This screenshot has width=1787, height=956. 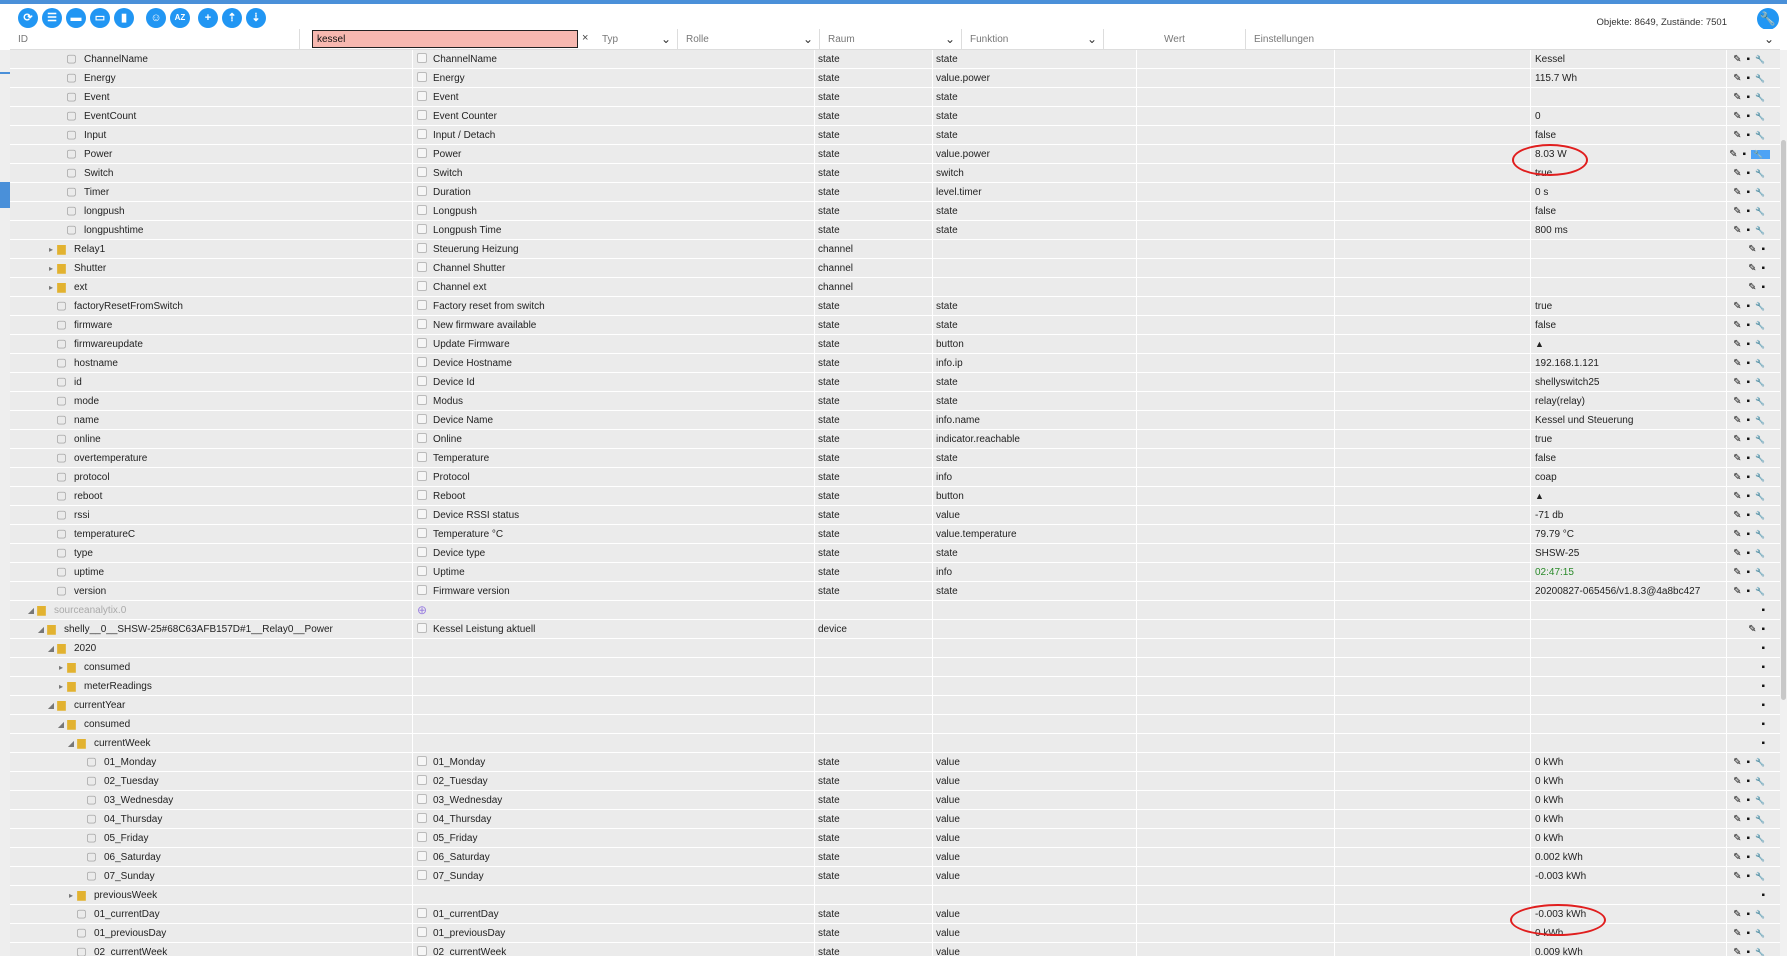 I want to click on clear-filter-icon: ×, so click(x=585, y=38).